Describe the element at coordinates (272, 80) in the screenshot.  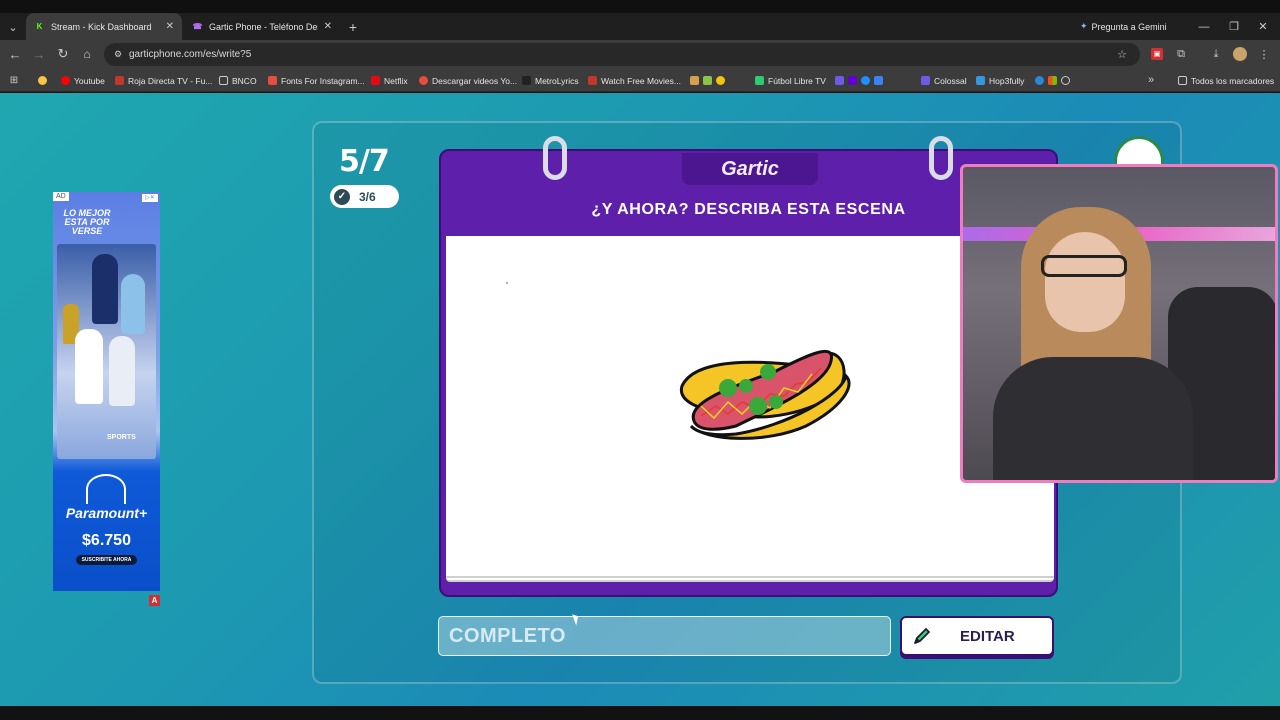
I see `fonts-icon` at that location.